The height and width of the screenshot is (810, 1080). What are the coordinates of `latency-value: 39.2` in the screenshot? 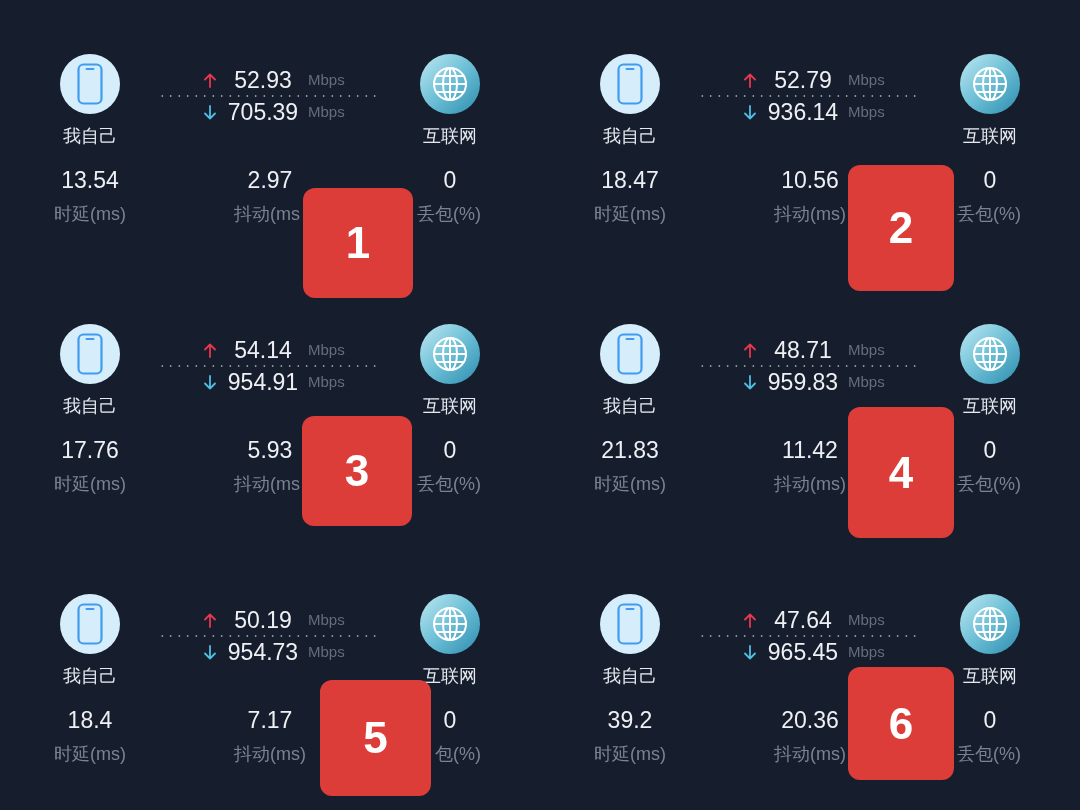 It's located at (630, 720).